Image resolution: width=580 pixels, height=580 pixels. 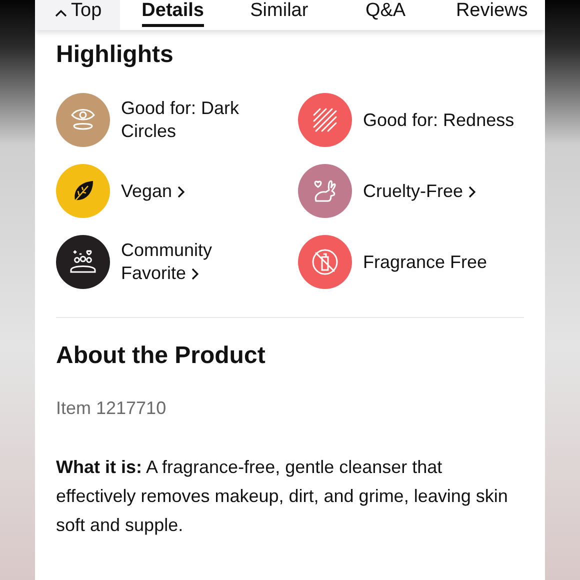 I want to click on tab: Similar, so click(x=279, y=15).